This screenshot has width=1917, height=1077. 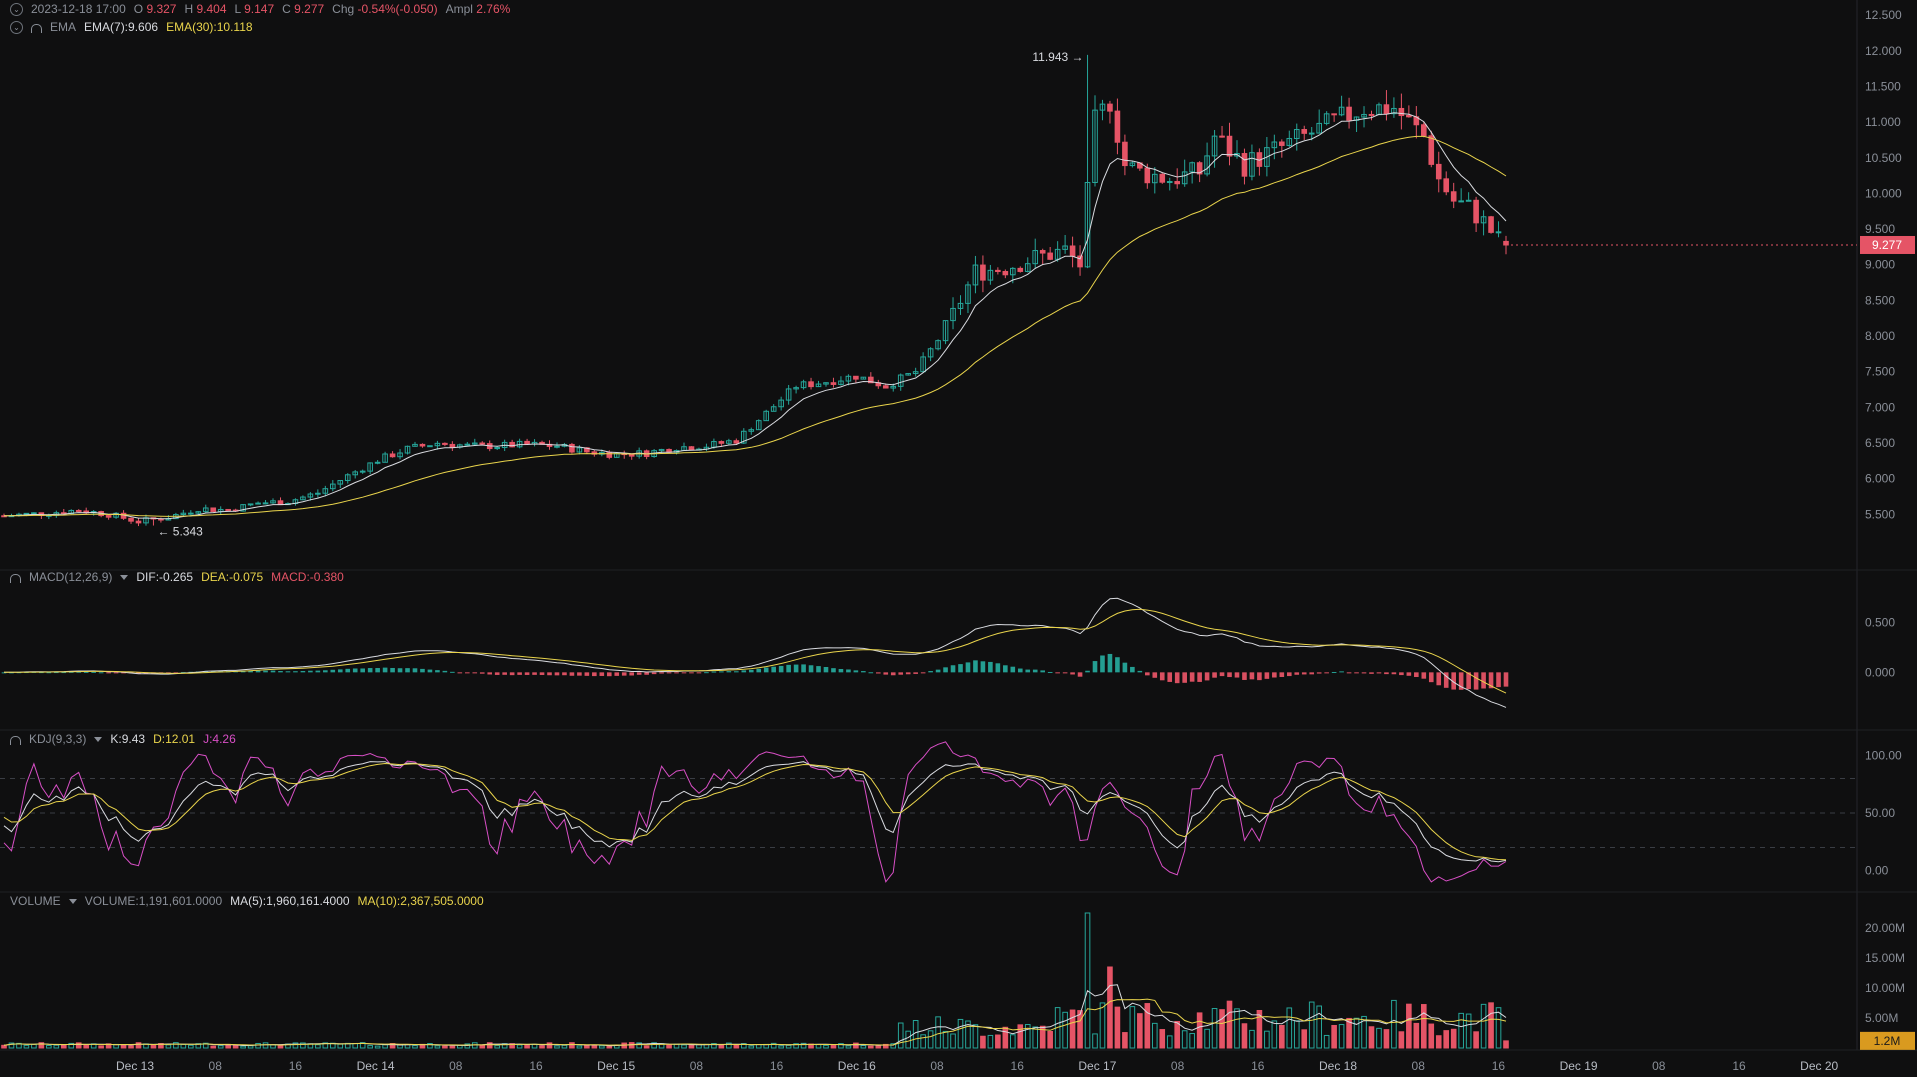 I want to click on macd-tick-label: 0.500, so click(x=1880, y=623).